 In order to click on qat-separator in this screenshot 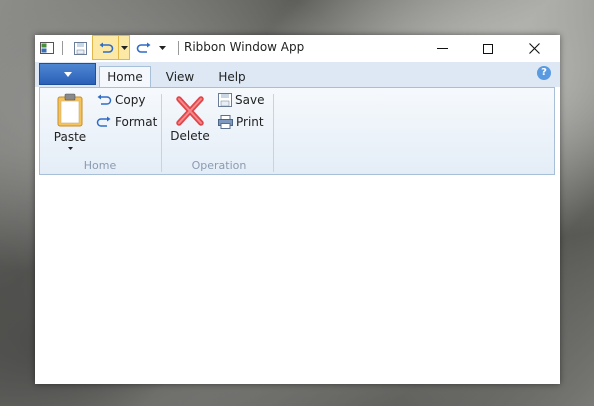, I will do `click(62, 48)`.